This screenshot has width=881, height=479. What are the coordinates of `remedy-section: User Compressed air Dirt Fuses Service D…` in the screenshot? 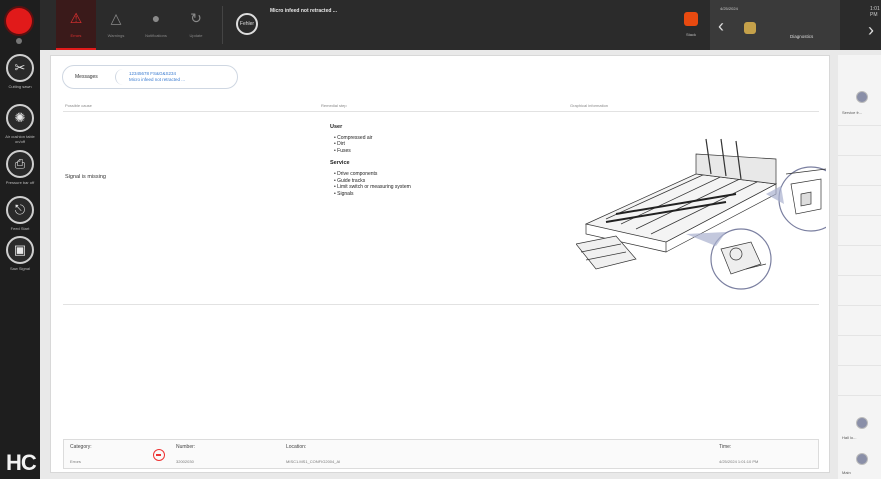 It's located at (370, 163).